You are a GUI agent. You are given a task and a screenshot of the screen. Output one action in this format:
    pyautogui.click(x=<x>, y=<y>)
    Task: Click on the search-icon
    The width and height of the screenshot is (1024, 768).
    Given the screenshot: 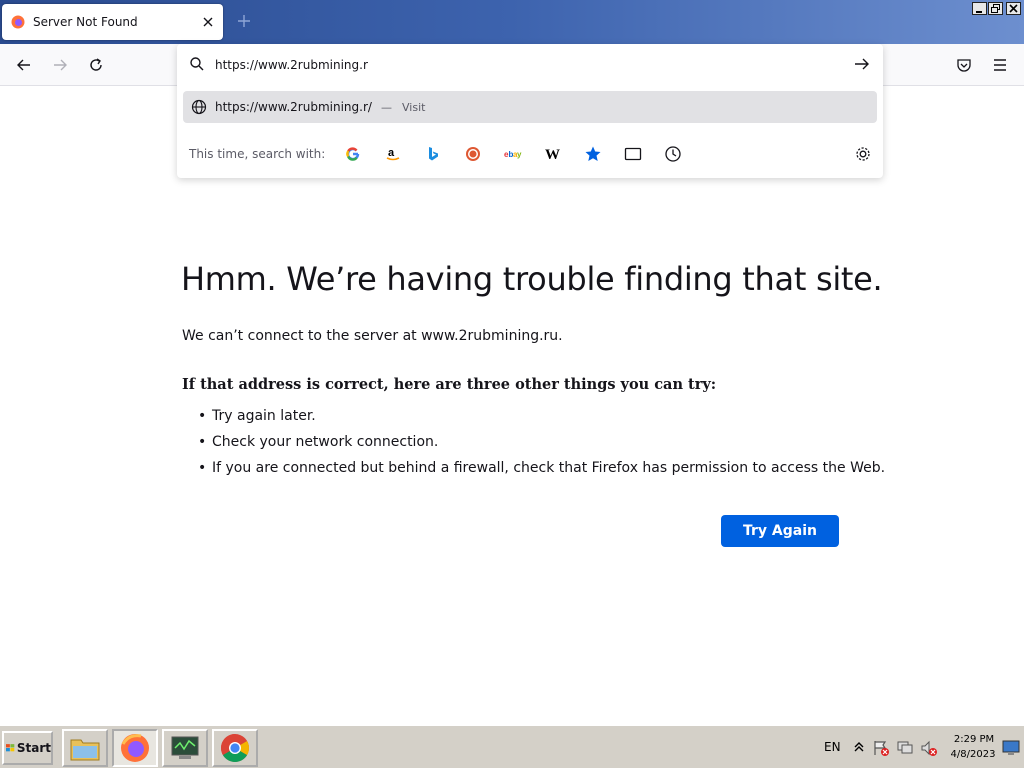 What is the action you would take?
    pyautogui.click(x=197, y=64)
    